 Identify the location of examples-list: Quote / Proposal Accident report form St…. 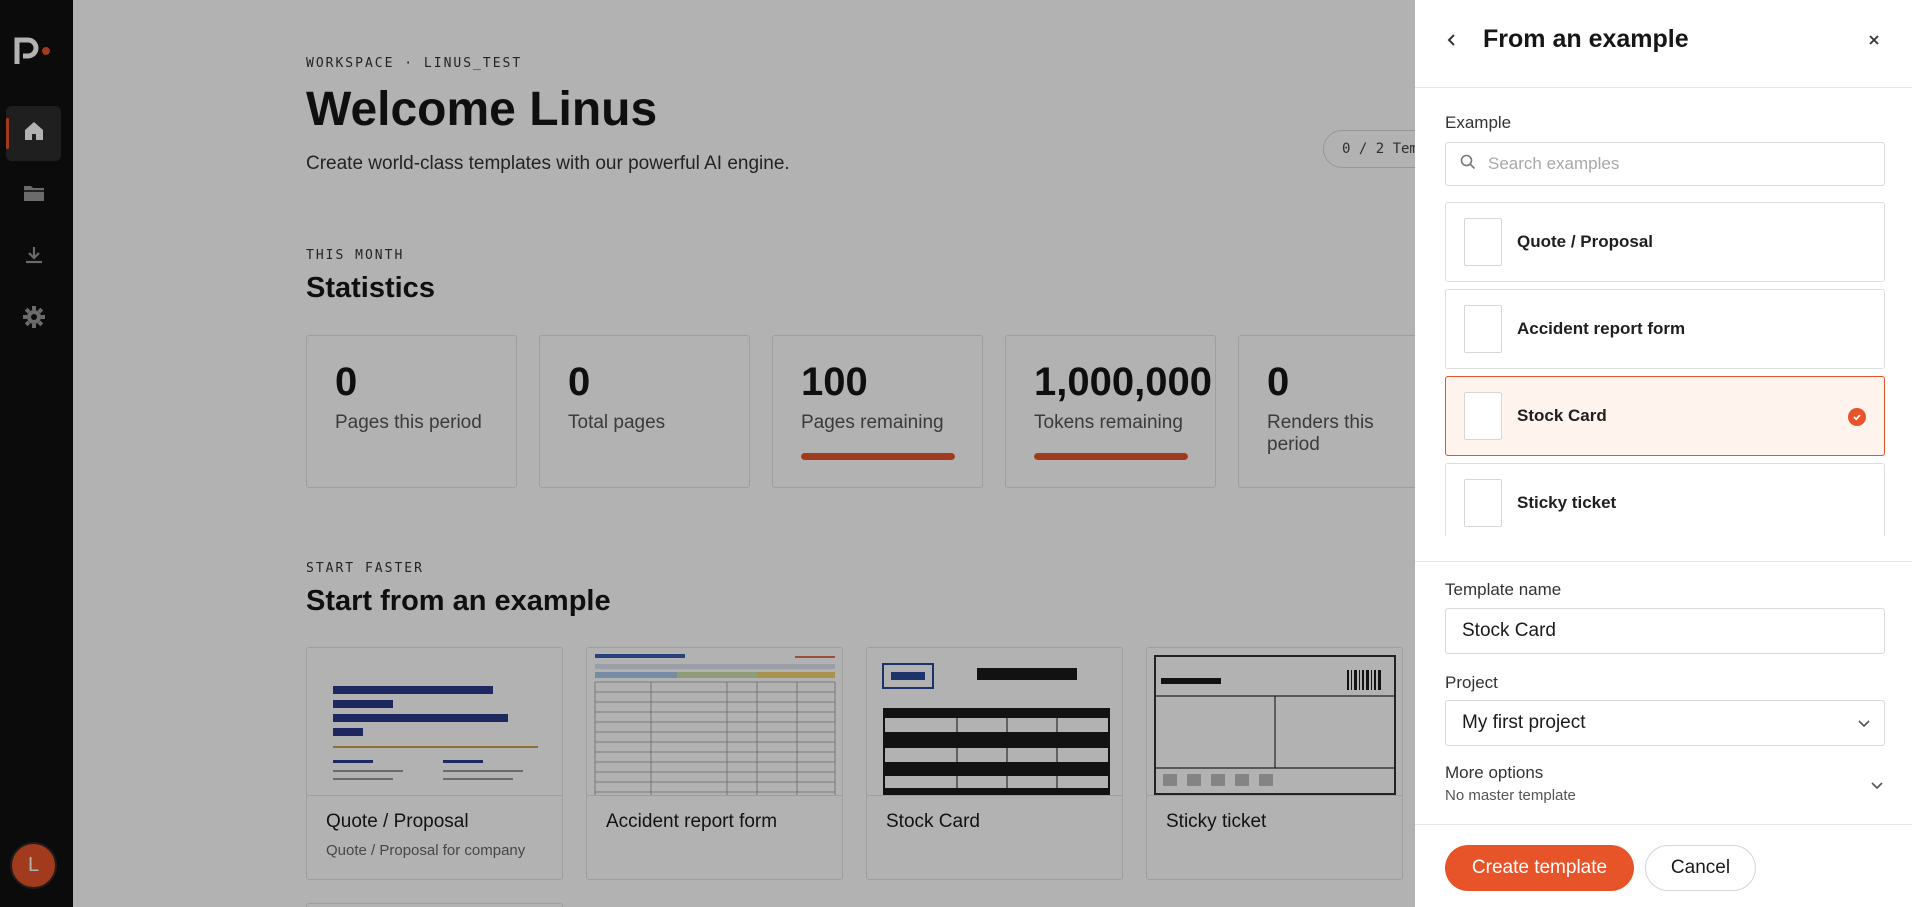
(1665, 369).